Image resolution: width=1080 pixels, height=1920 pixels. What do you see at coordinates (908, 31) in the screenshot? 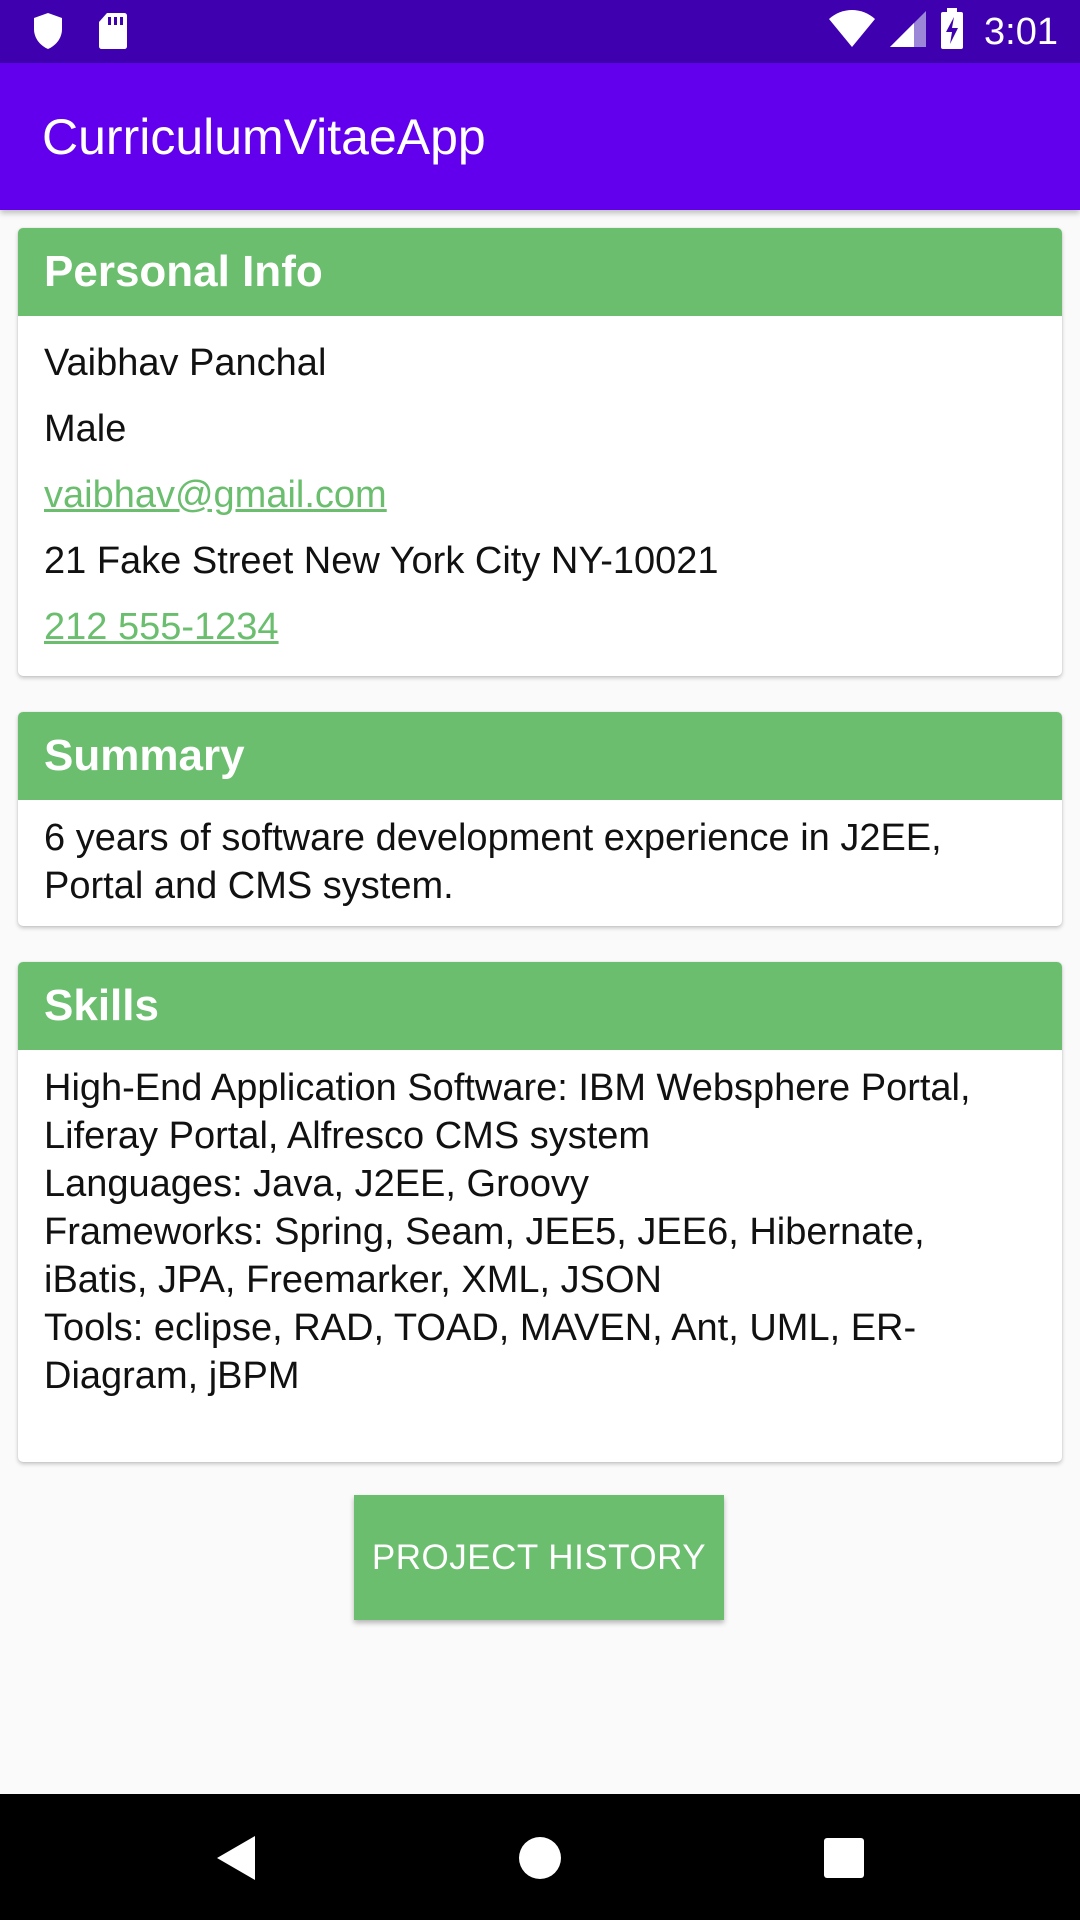
I see `signal-icon` at bounding box center [908, 31].